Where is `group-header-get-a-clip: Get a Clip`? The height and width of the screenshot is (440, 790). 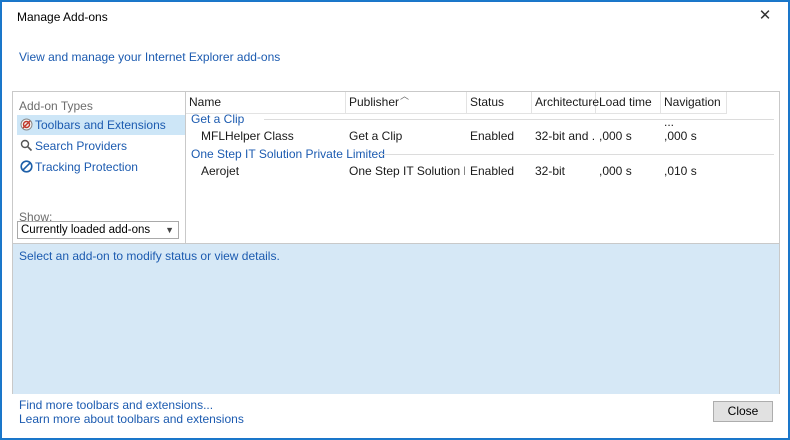 group-header-get-a-clip: Get a Clip is located at coordinates (218, 119).